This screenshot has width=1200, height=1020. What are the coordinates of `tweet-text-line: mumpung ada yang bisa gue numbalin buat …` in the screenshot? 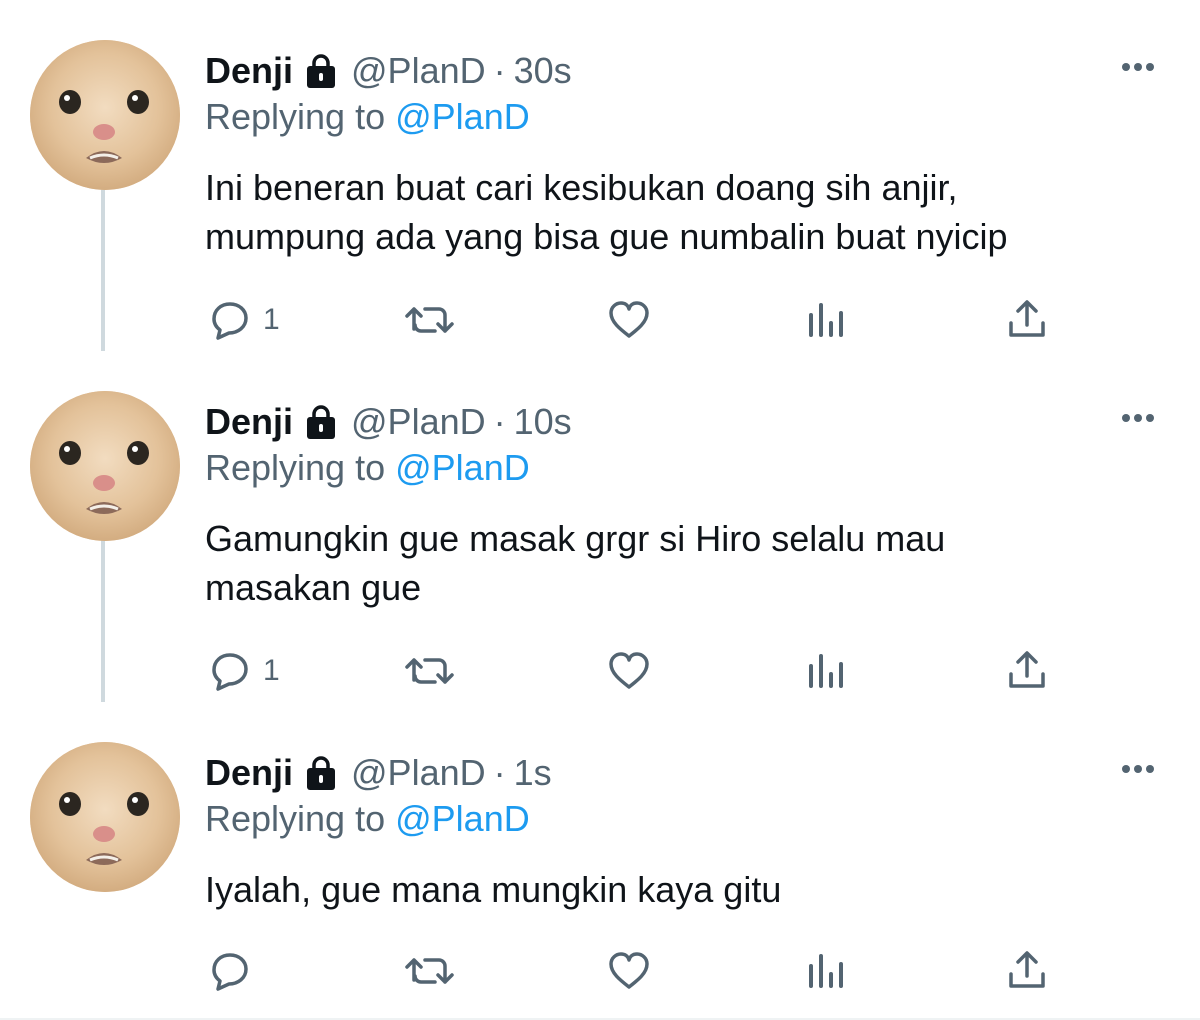 It's located at (606, 236).